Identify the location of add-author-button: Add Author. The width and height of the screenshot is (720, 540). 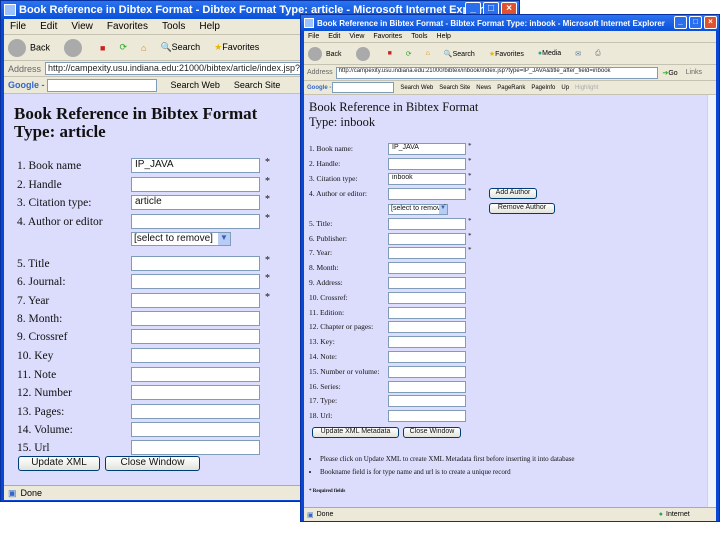
(513, 193).